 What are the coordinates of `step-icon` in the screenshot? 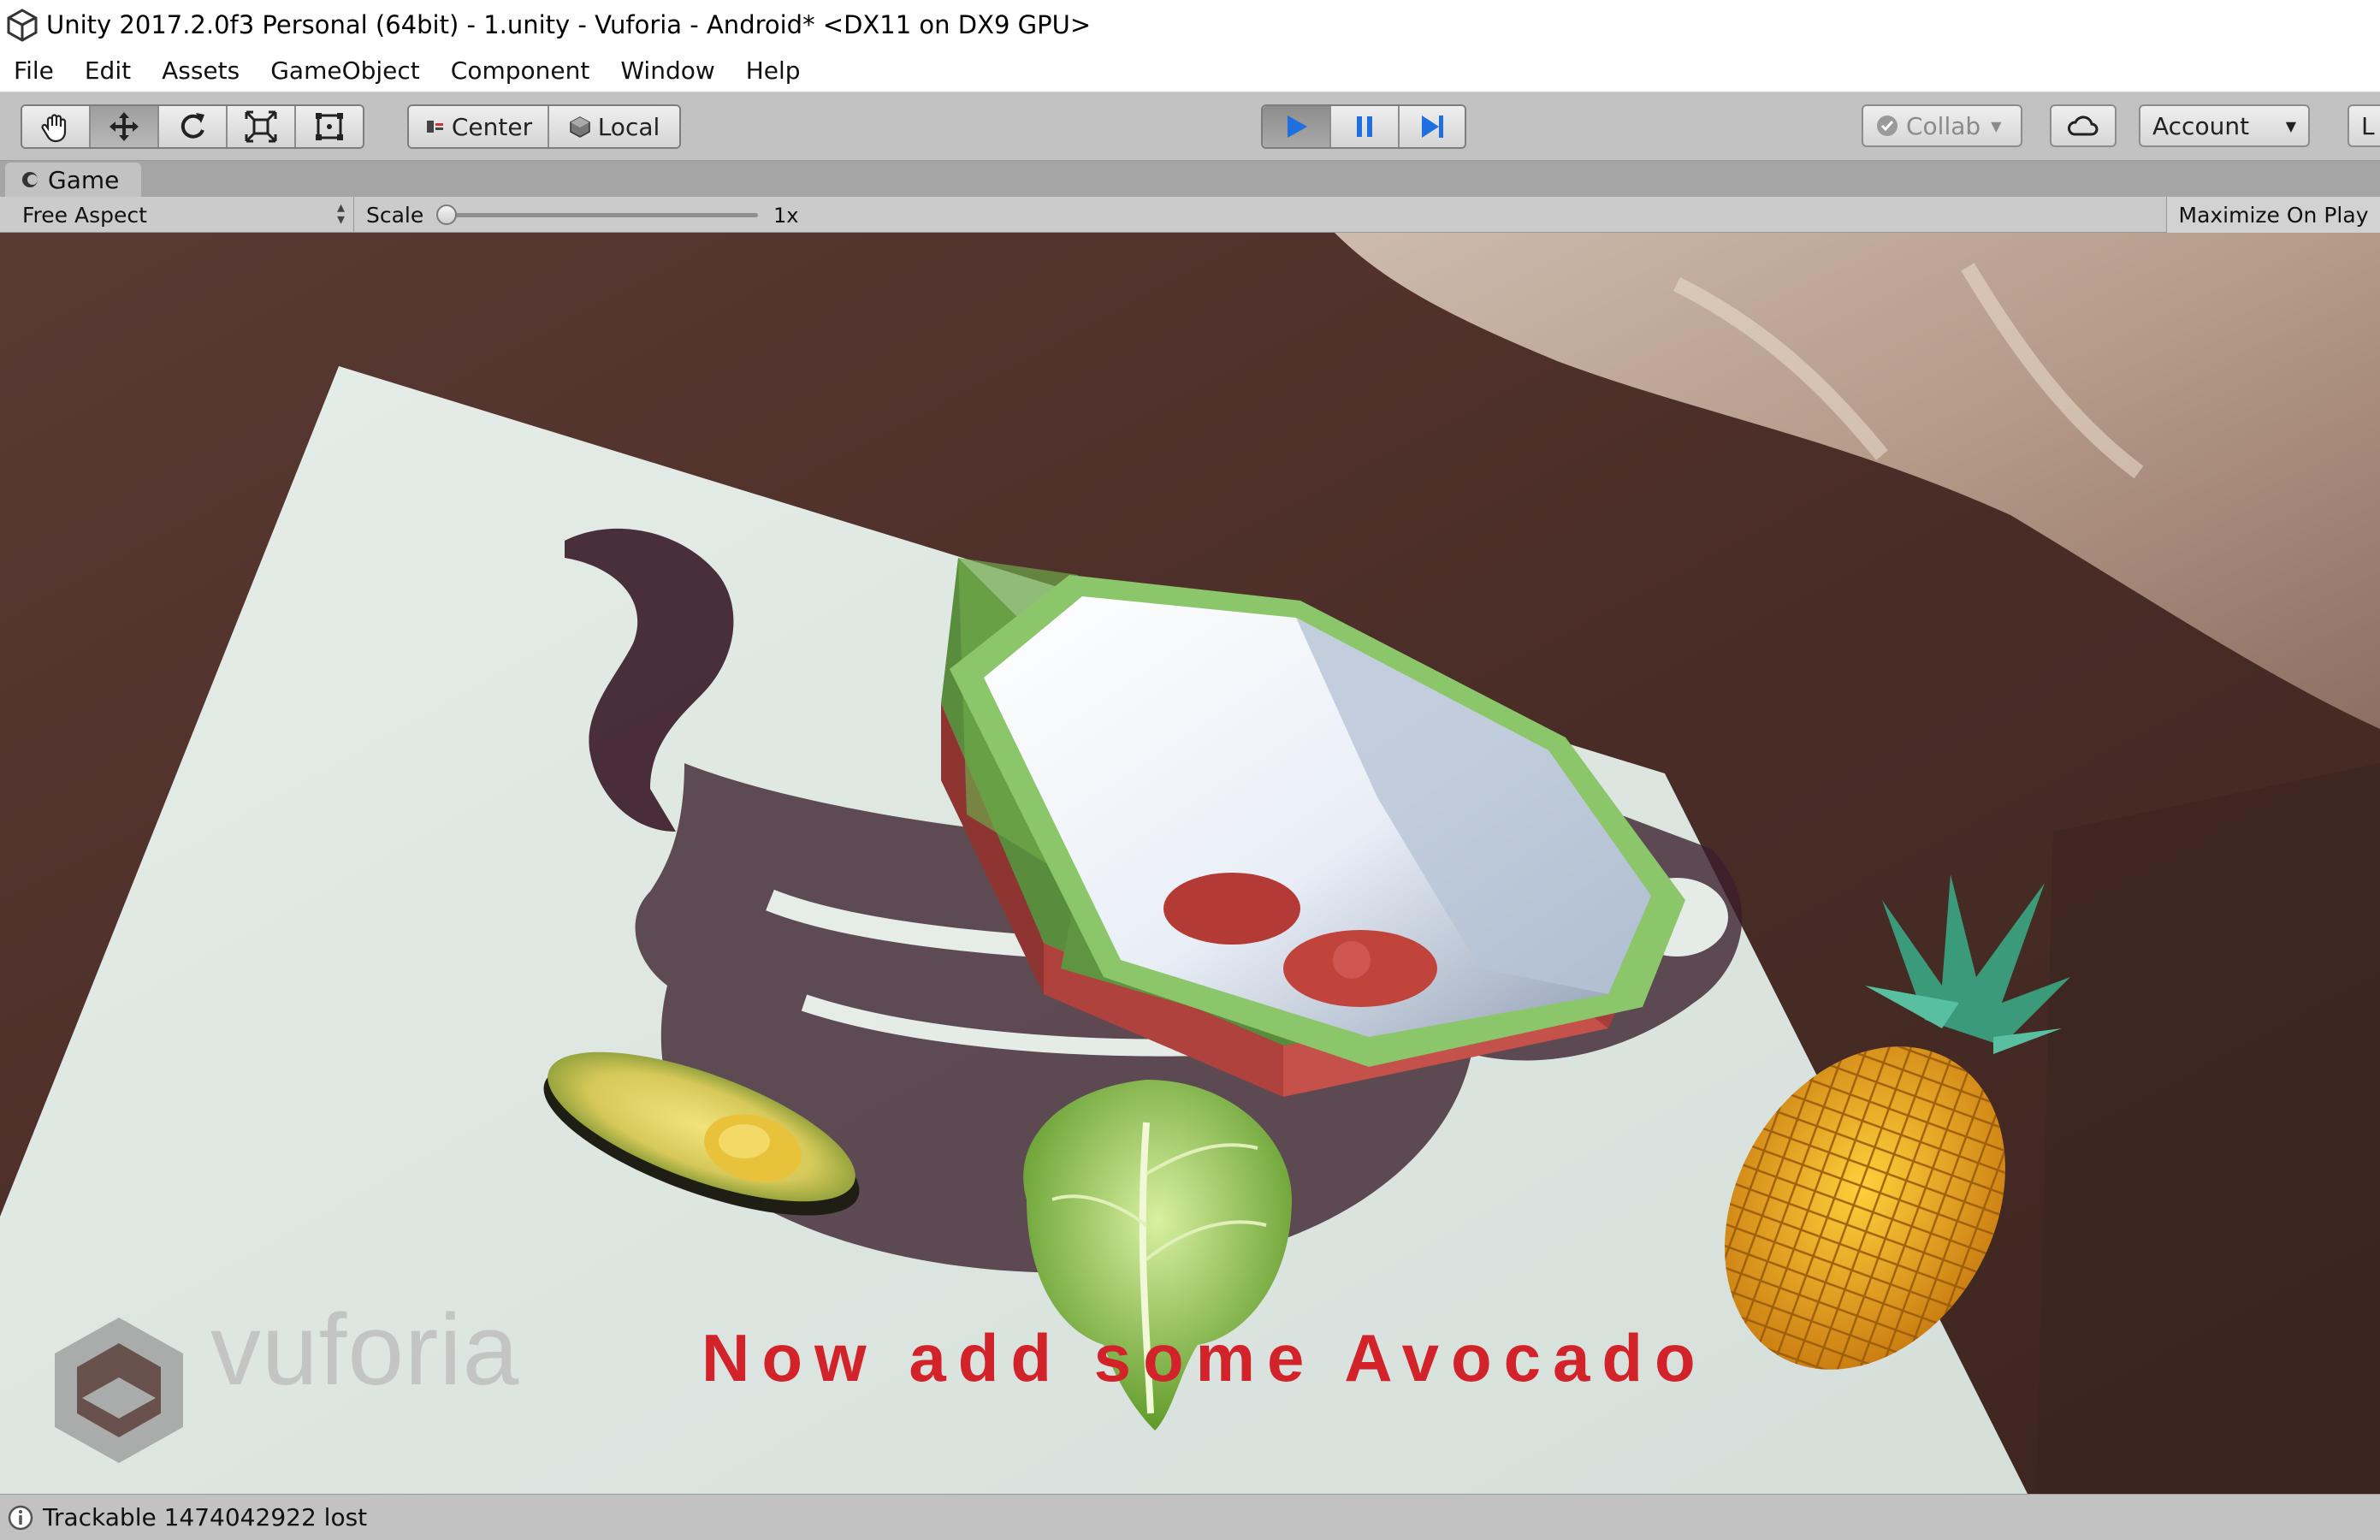 It's located at (1433, 127).